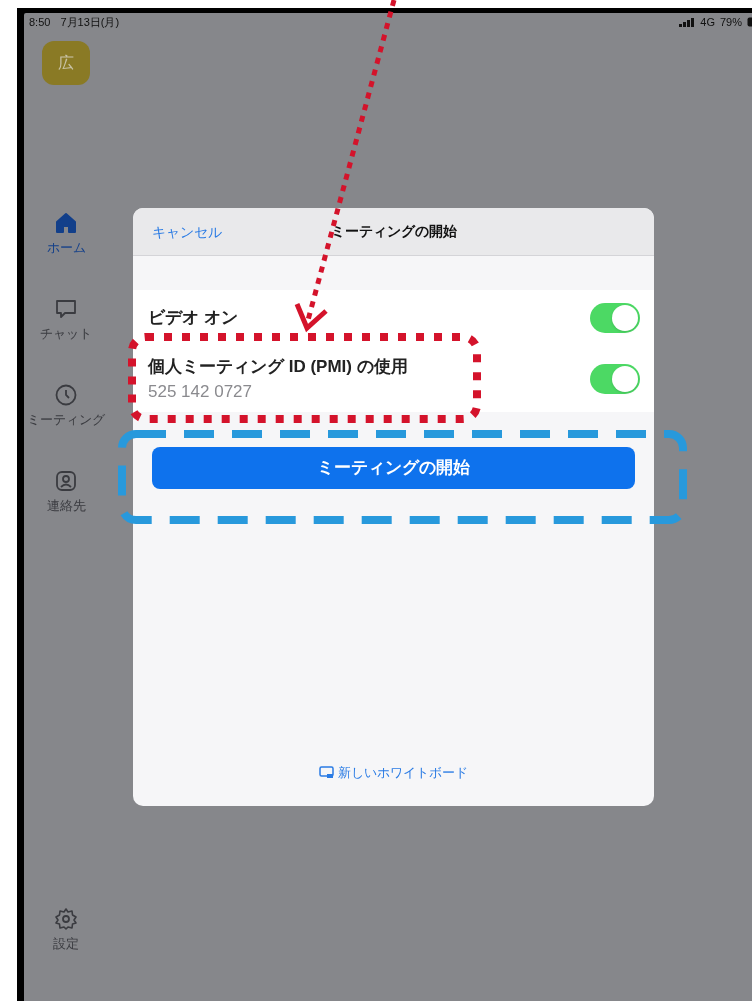 The width and height of the screenshot is (752, 1001). I want to click on meeting-id: 525 142 0727, so click(200, 392).